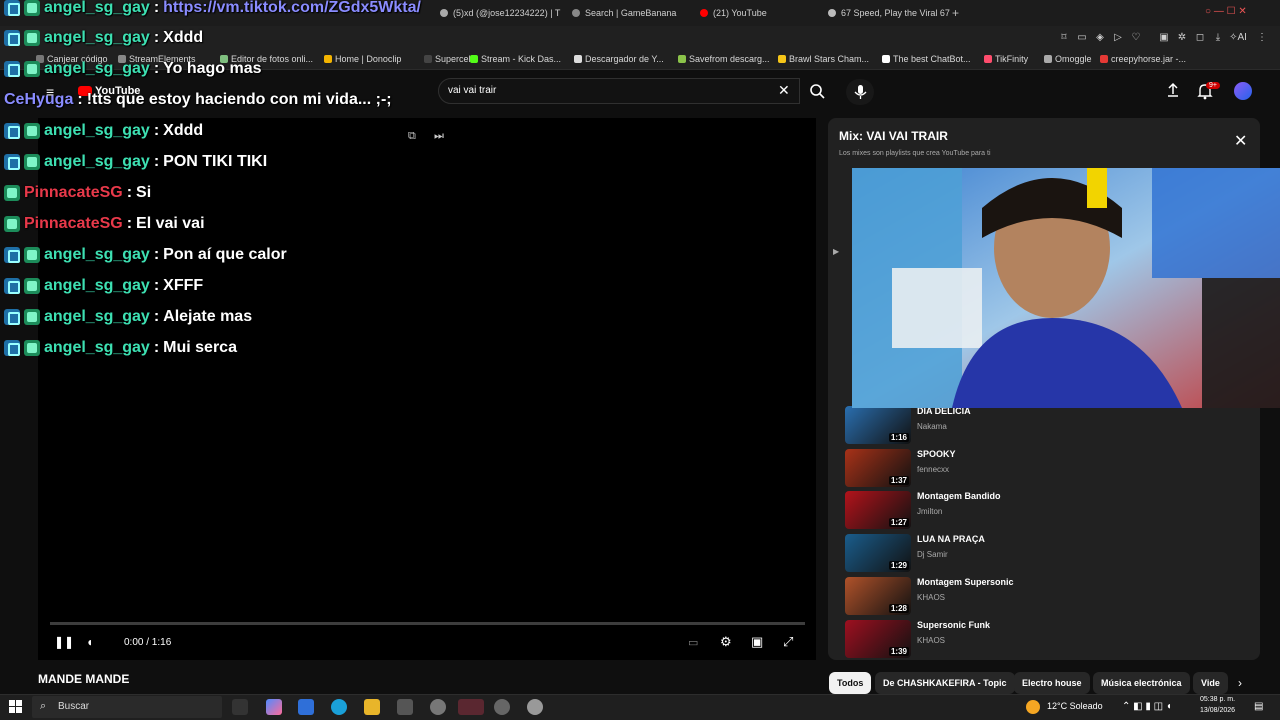 Image resolution: width=1280 pixels, height=720 pixels. Describe the element at coordinates (339, 707) in the screenshot. I see `edge-icon` at that location.